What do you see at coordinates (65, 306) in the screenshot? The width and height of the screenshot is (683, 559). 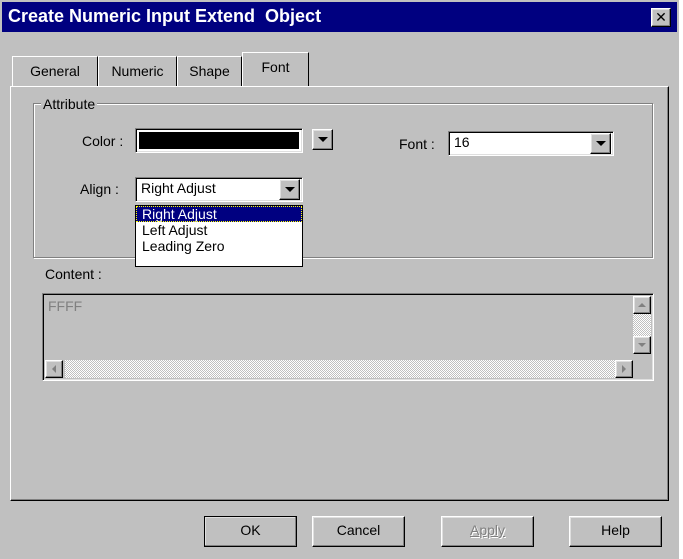 I see `content-text: FFFF` at bounding box center [65, 306].